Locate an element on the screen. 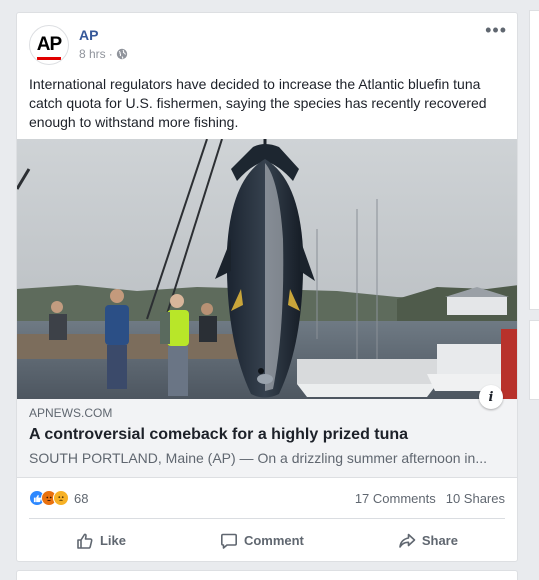 Image resolution: width=539 pixels, height=580 pixels. avatar: AP is located at coordinates (49, 45).